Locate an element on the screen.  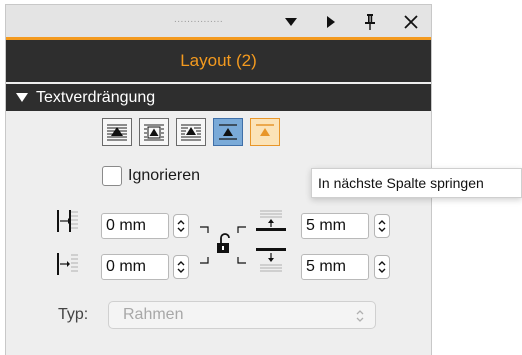
type-select-value: Rahmen is located at coordinates (153, 314).